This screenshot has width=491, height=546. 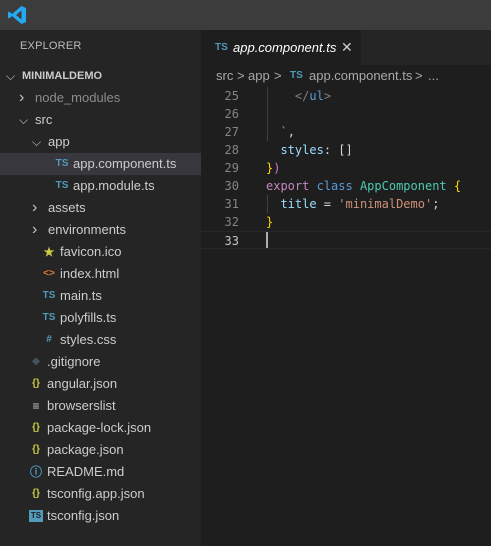 What do you see at coordinates (96, 493) in the screenshot?
I see `tree-item-label: tsconfig.app.json` at bounding box center [96, 493].